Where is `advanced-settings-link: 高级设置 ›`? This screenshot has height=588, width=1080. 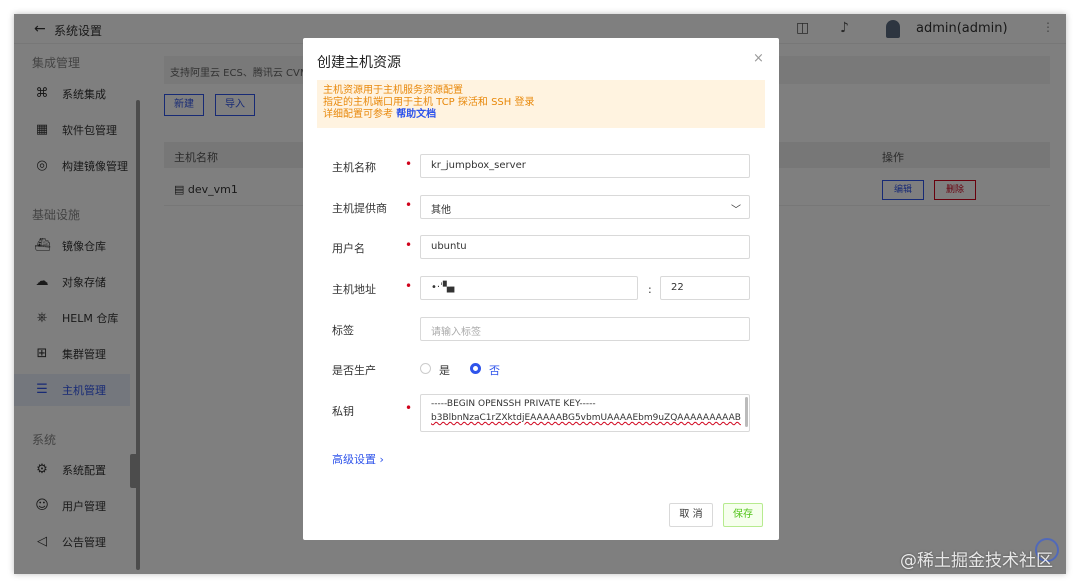
advanced-settings-link: 高级设置 › is located at coordinates (358, 459).